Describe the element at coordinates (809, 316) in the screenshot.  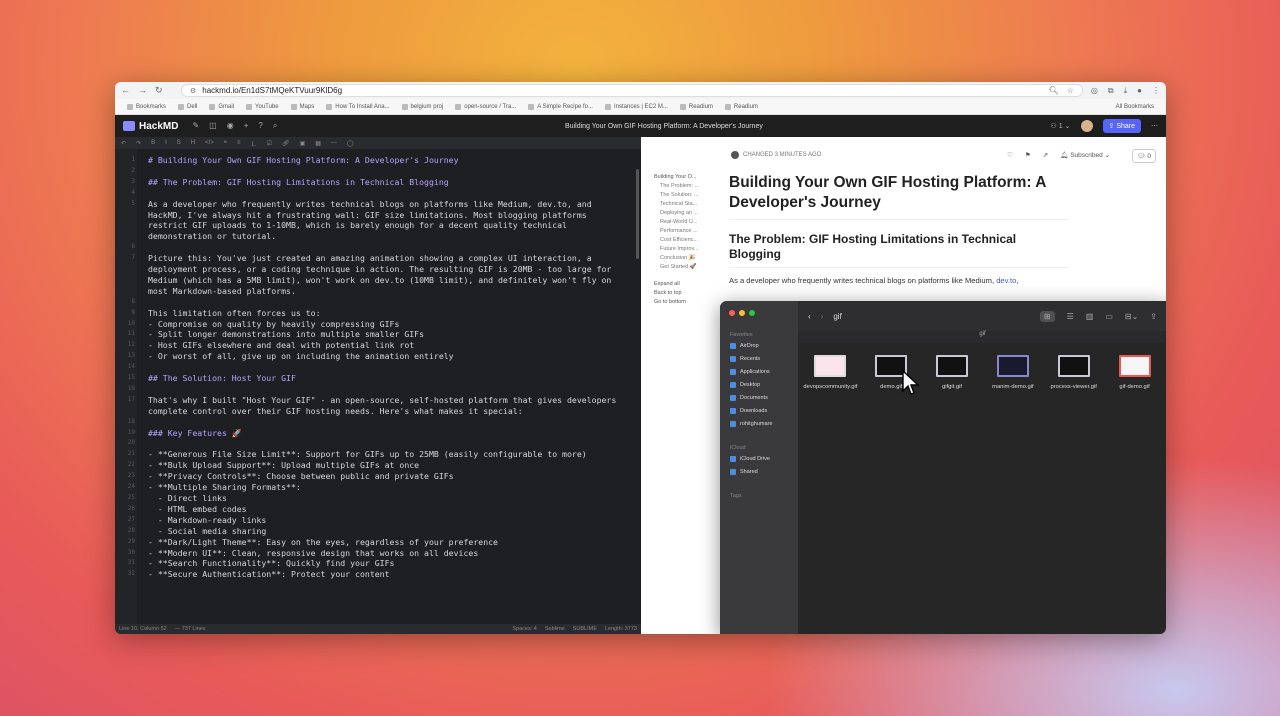
I see `back-arrow-icon: ‹` at that location.